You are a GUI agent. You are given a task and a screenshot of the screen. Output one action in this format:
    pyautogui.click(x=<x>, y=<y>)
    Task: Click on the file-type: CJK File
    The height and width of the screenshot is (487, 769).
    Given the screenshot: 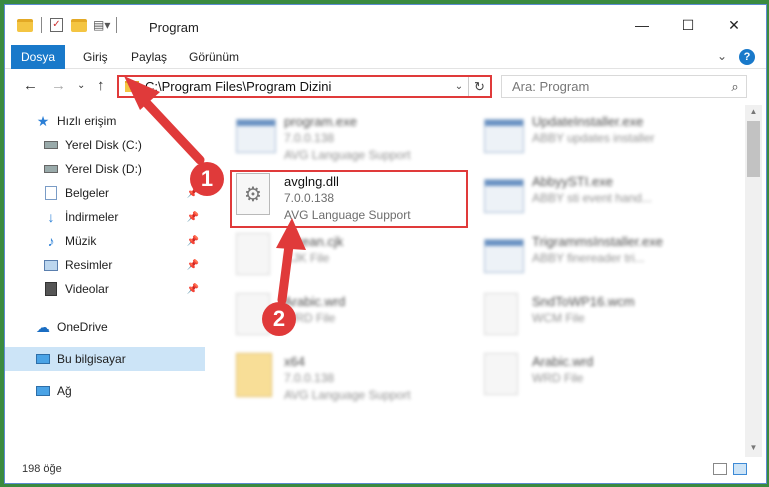 What is the action you would take?
    pyautogui.click(x=307, y=258)
    